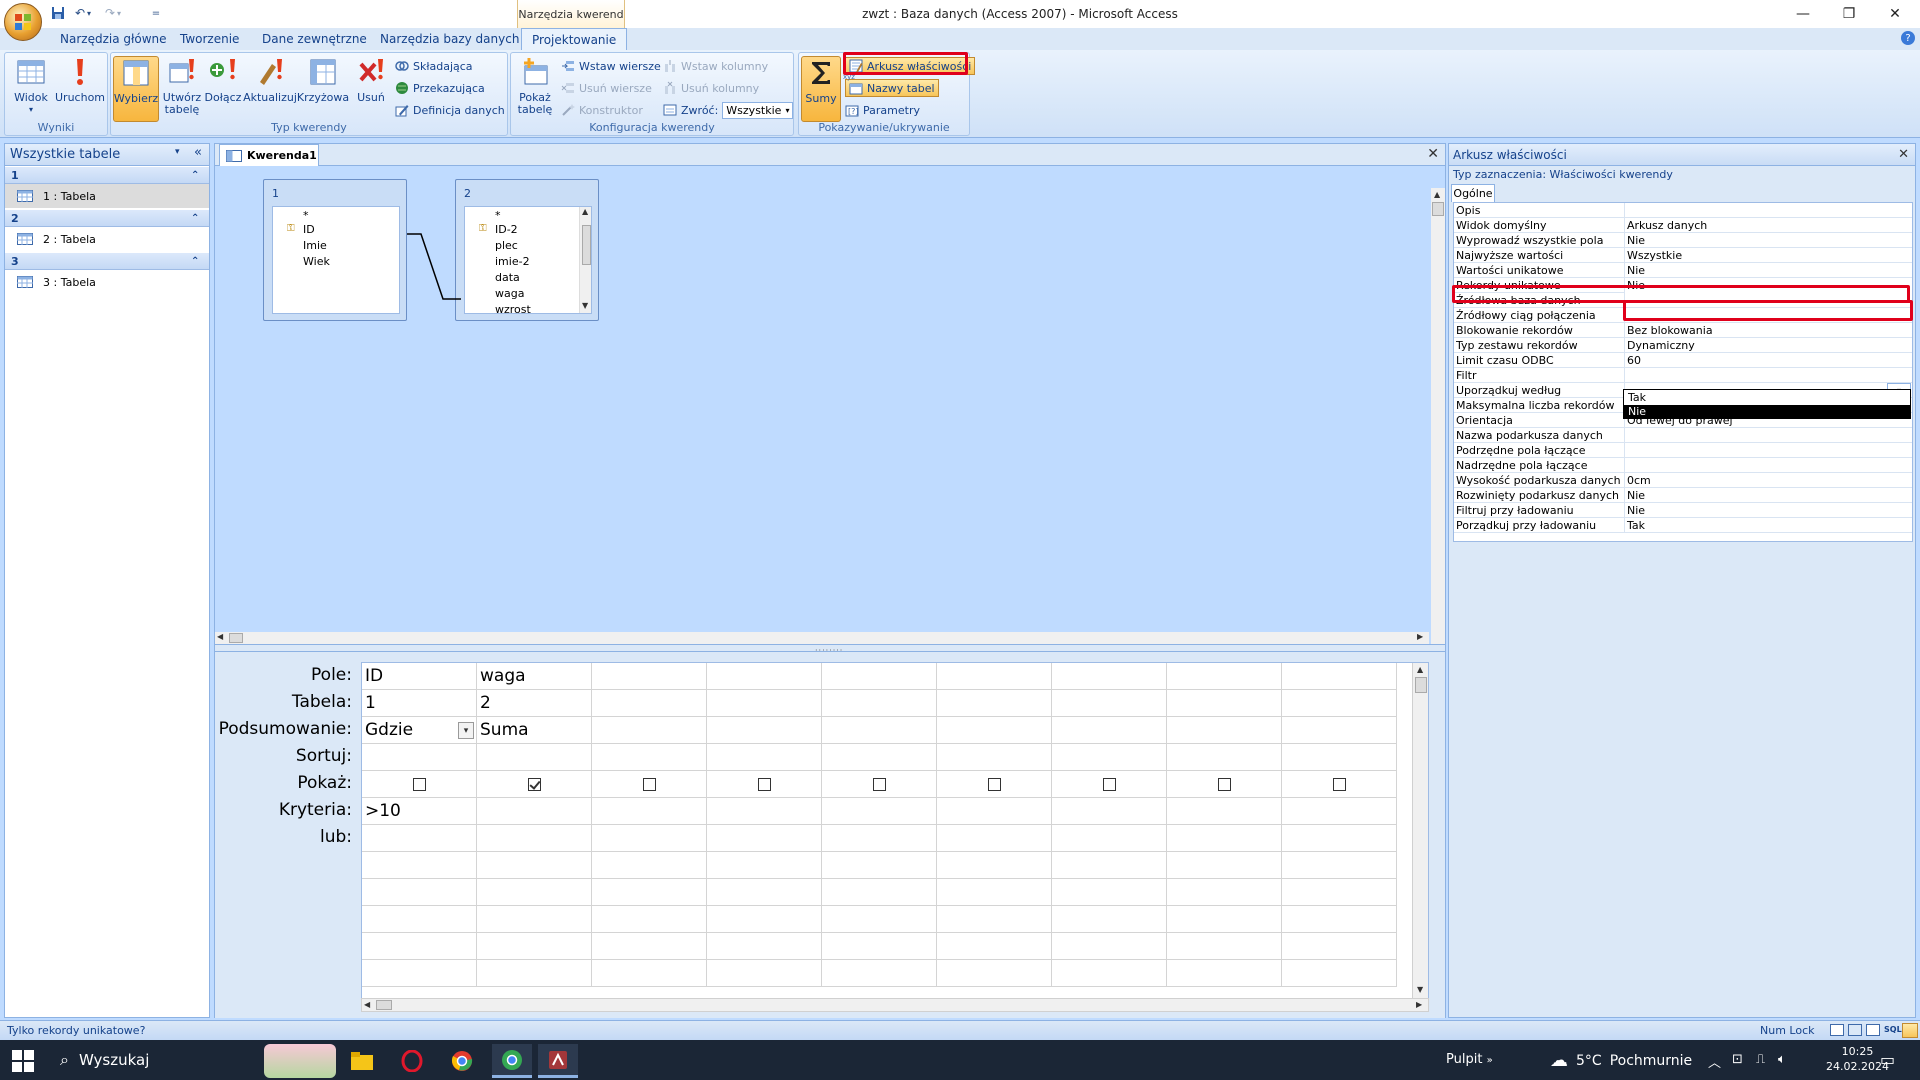 This screenshot has height=1080, width=1920. What do you see at coordinates (466, 730) in the screenshot?
I see `chevron-down-icon: ▾` at bounding box center [466, 730].